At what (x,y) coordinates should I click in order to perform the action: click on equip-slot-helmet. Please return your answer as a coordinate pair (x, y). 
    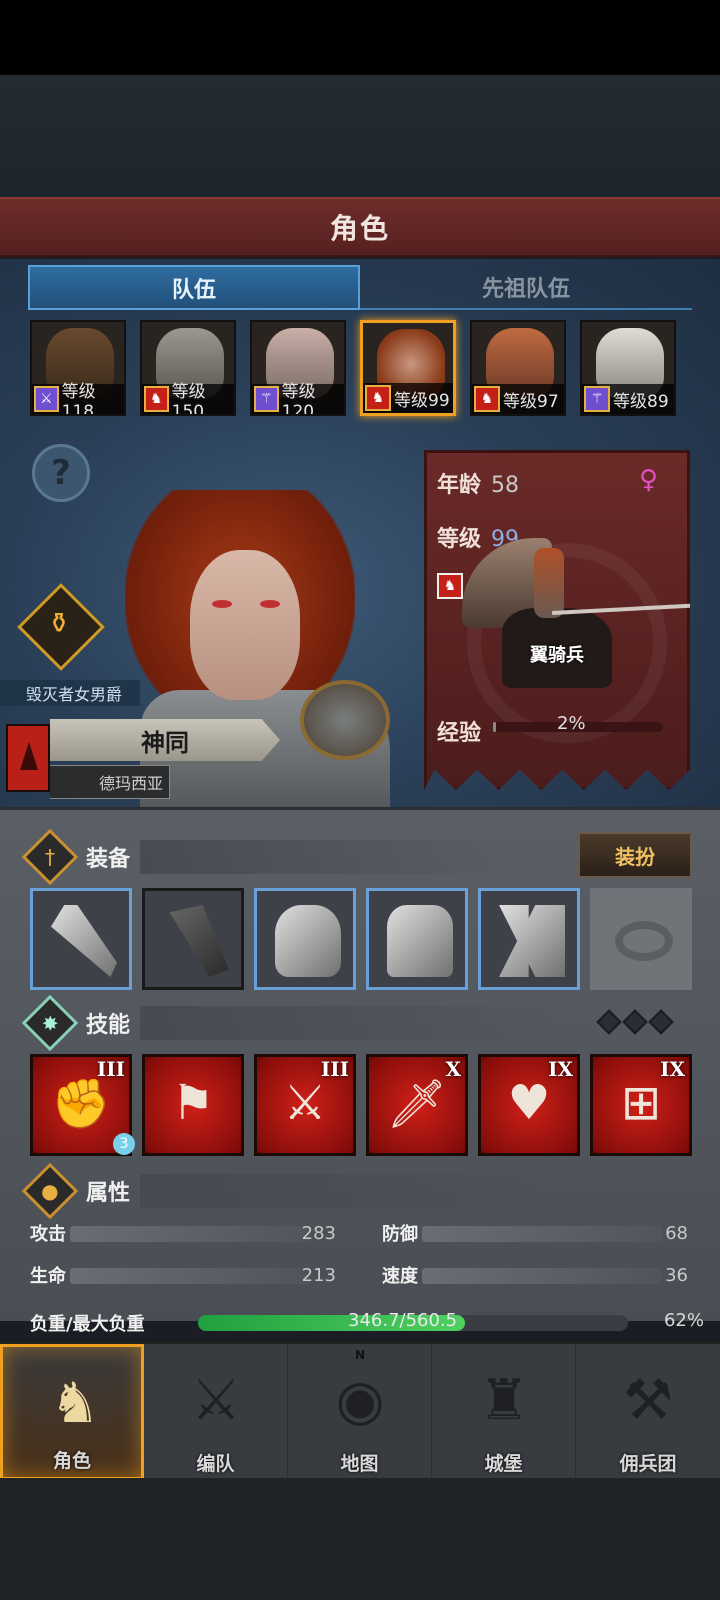
    Looking at the image, I should click on (305, 939).